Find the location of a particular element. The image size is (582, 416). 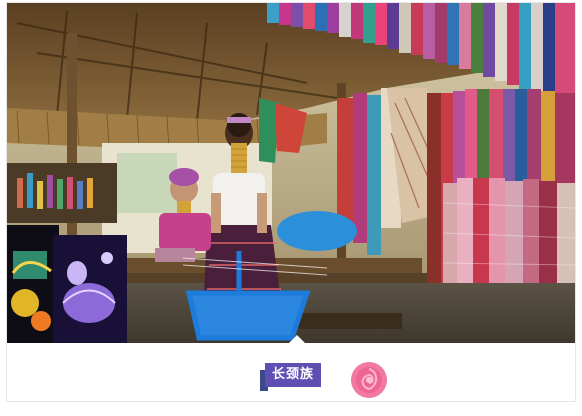

caption-tag: 长颈族 is located at coordinates (293, 375).